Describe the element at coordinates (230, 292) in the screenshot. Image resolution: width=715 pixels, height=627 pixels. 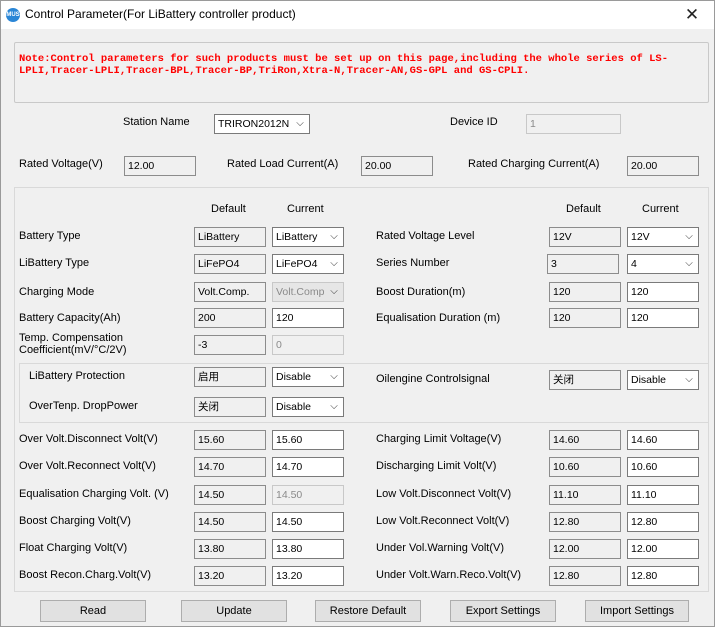
I see `charging-mode-default: Volt.Comp.` at that location.